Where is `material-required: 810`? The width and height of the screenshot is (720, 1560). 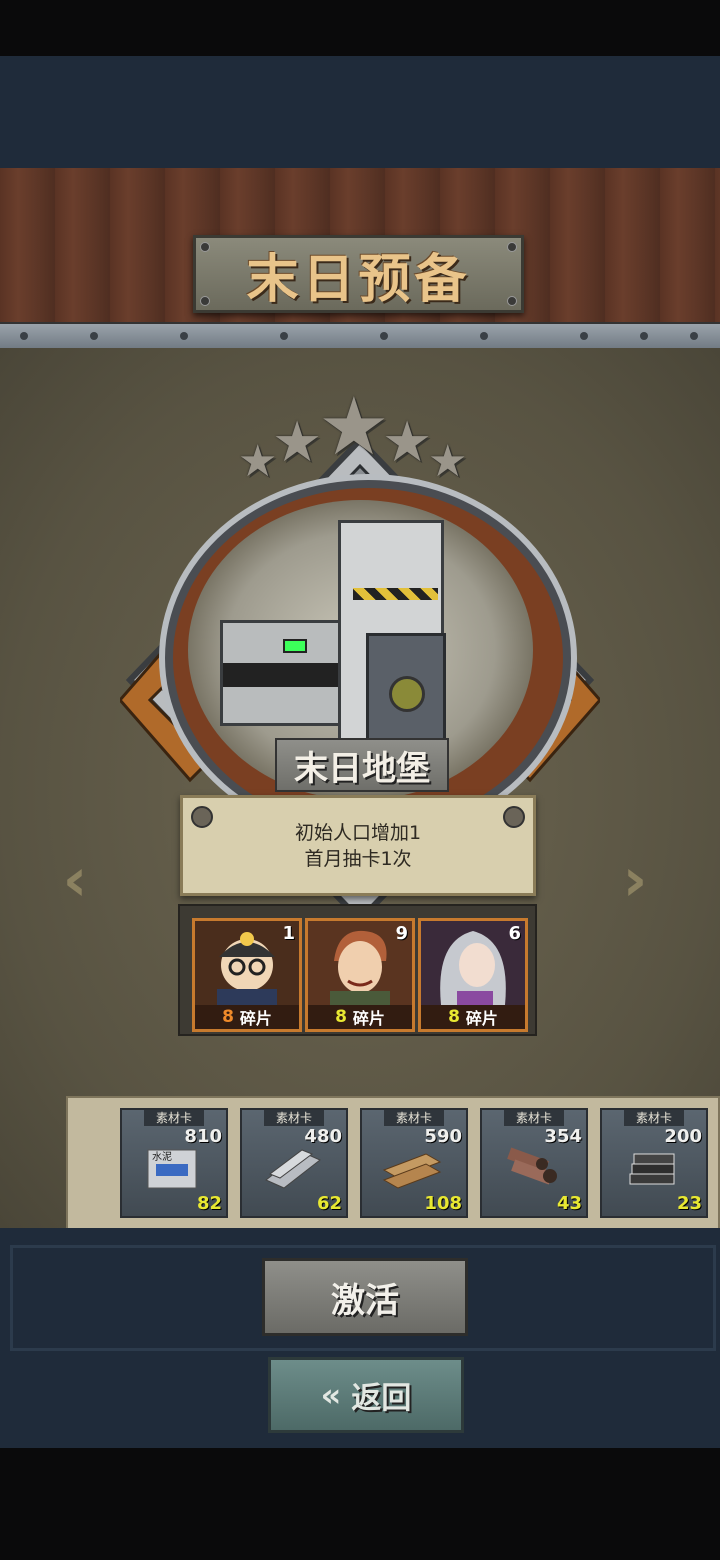
material-required: 810 is located at coordinates (203, 1136).